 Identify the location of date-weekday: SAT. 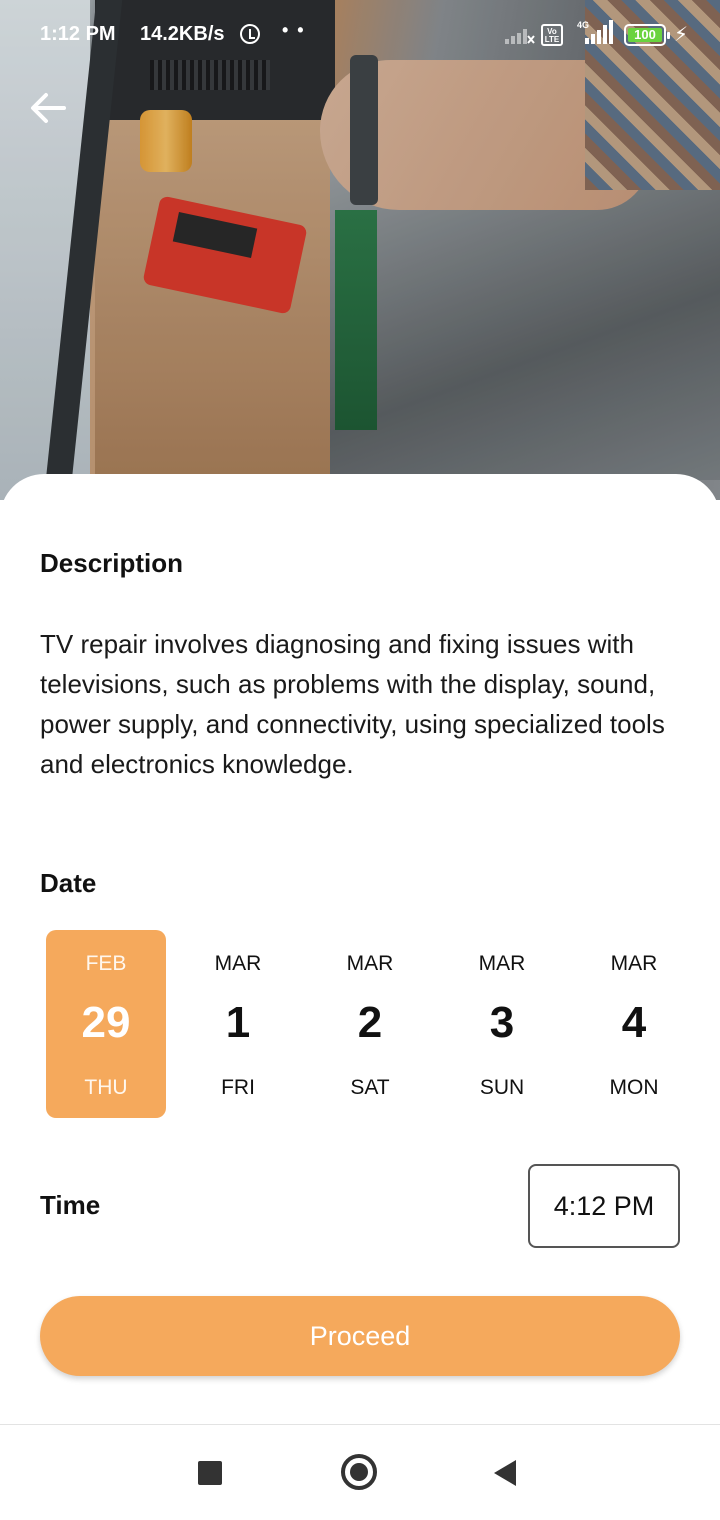
(370, 1087).